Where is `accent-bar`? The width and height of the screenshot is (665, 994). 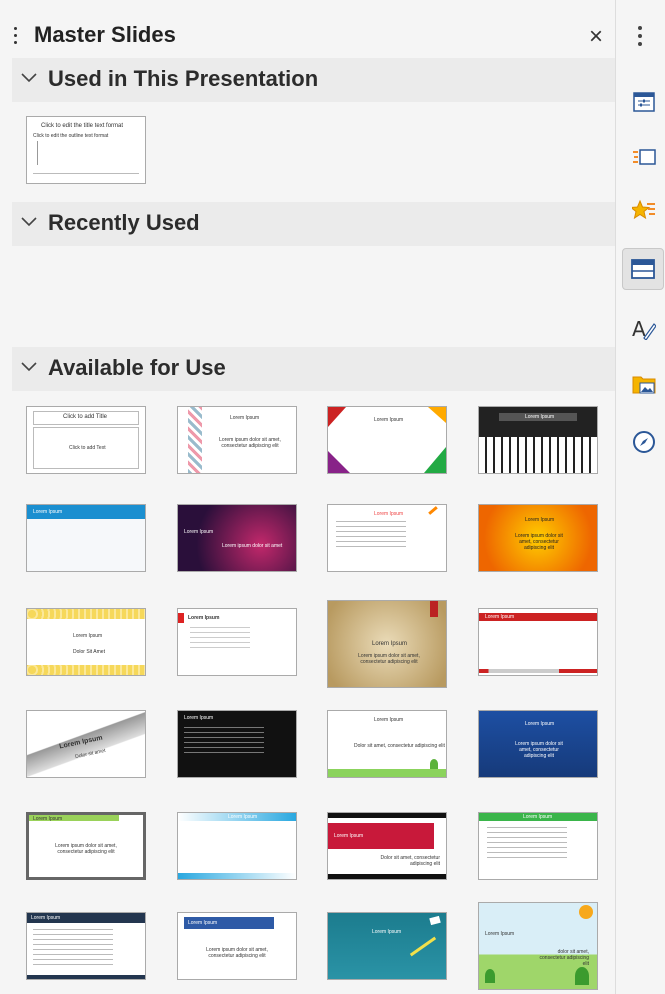 accent-bar is located at coordinates (181, 618).